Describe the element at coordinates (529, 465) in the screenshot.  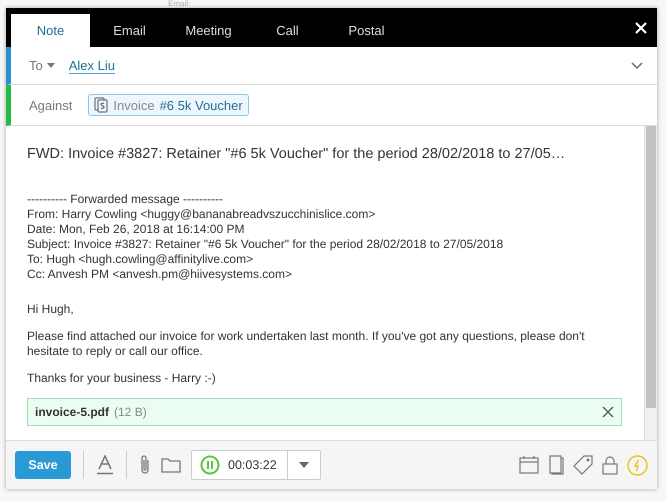
I see `calendar-icon` at that location.